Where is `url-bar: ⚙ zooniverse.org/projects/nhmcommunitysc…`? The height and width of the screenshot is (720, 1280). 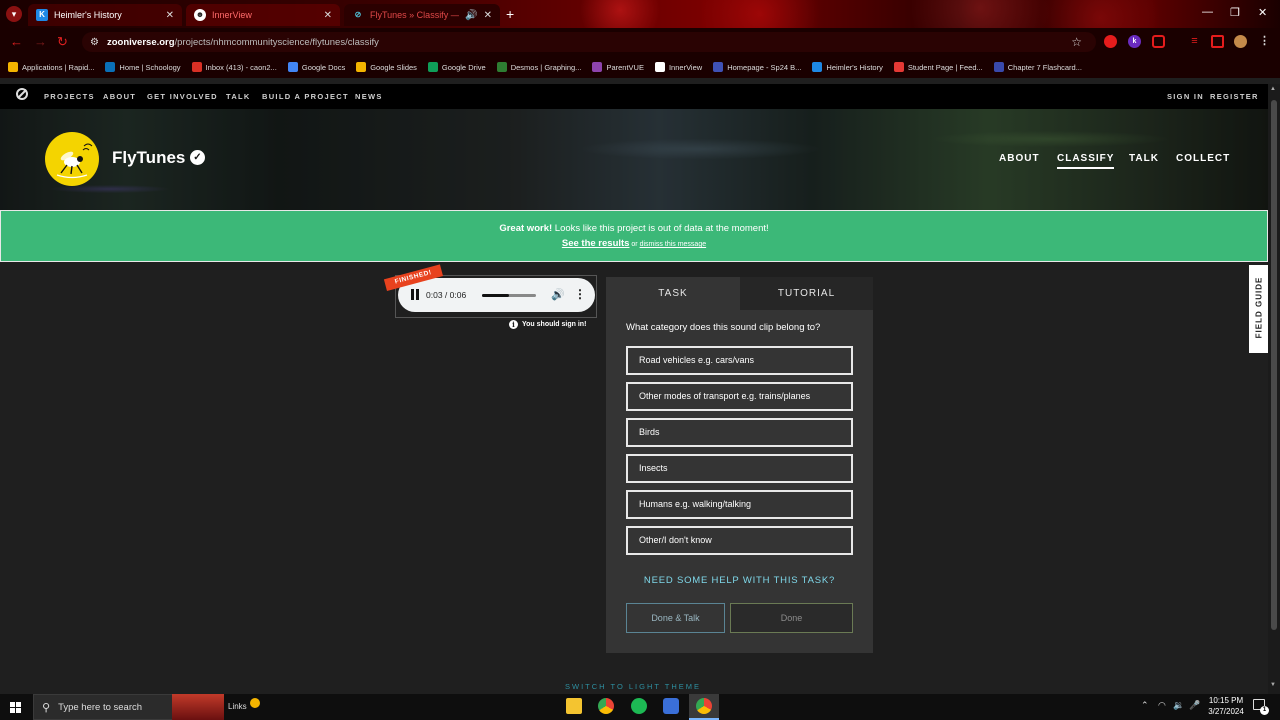
url-bar: ⚙ zooniverse.org/projects/nhmcommunitysc… is located at coordinates (589, 42).